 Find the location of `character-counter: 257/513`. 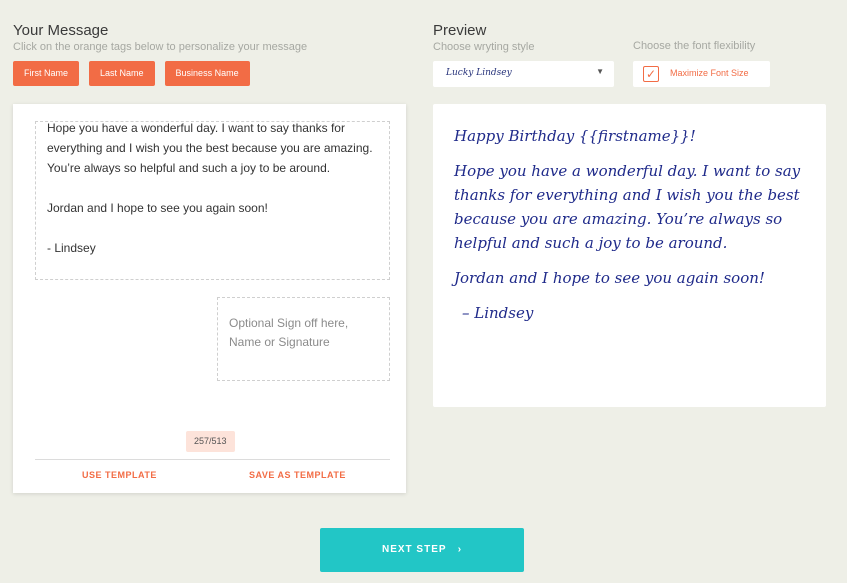

character-counter: 257/513 is located at coordinates (210, 441).